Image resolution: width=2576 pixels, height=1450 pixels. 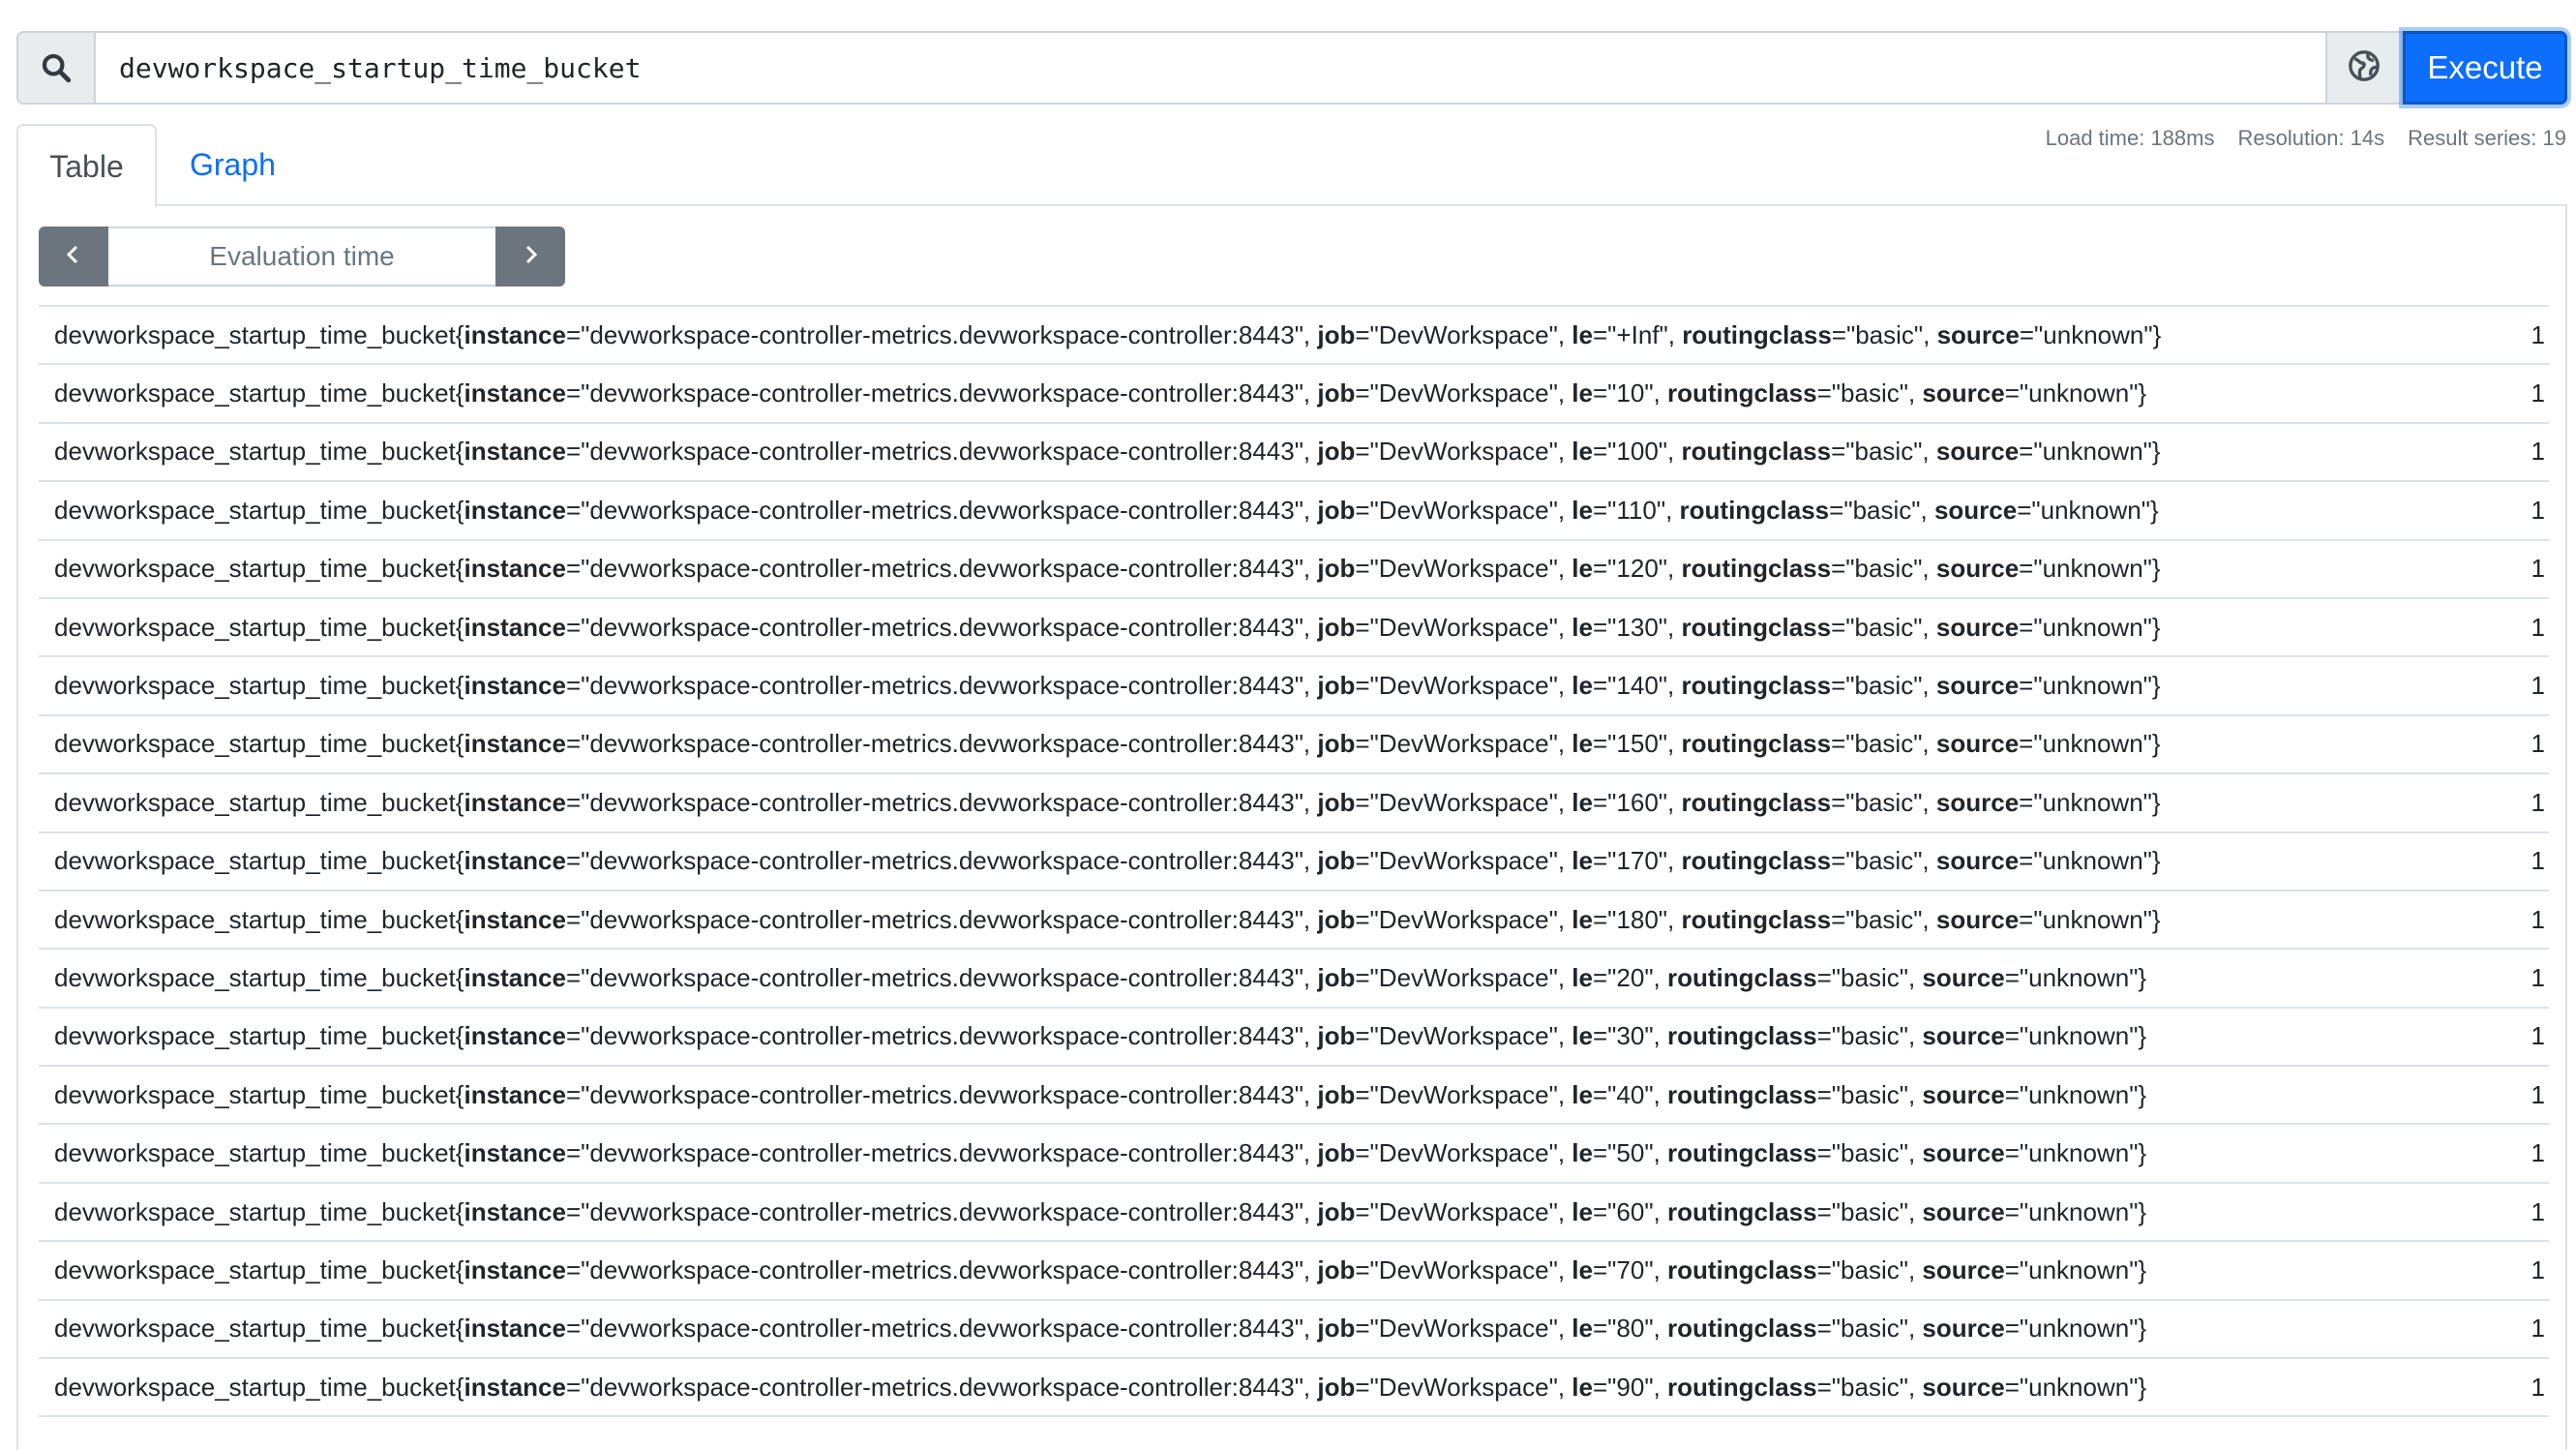 What do you see at coordinates (1636, 510) in the screenshot?
I see `label-value-le: 110` at bounding box center [1636, 510].